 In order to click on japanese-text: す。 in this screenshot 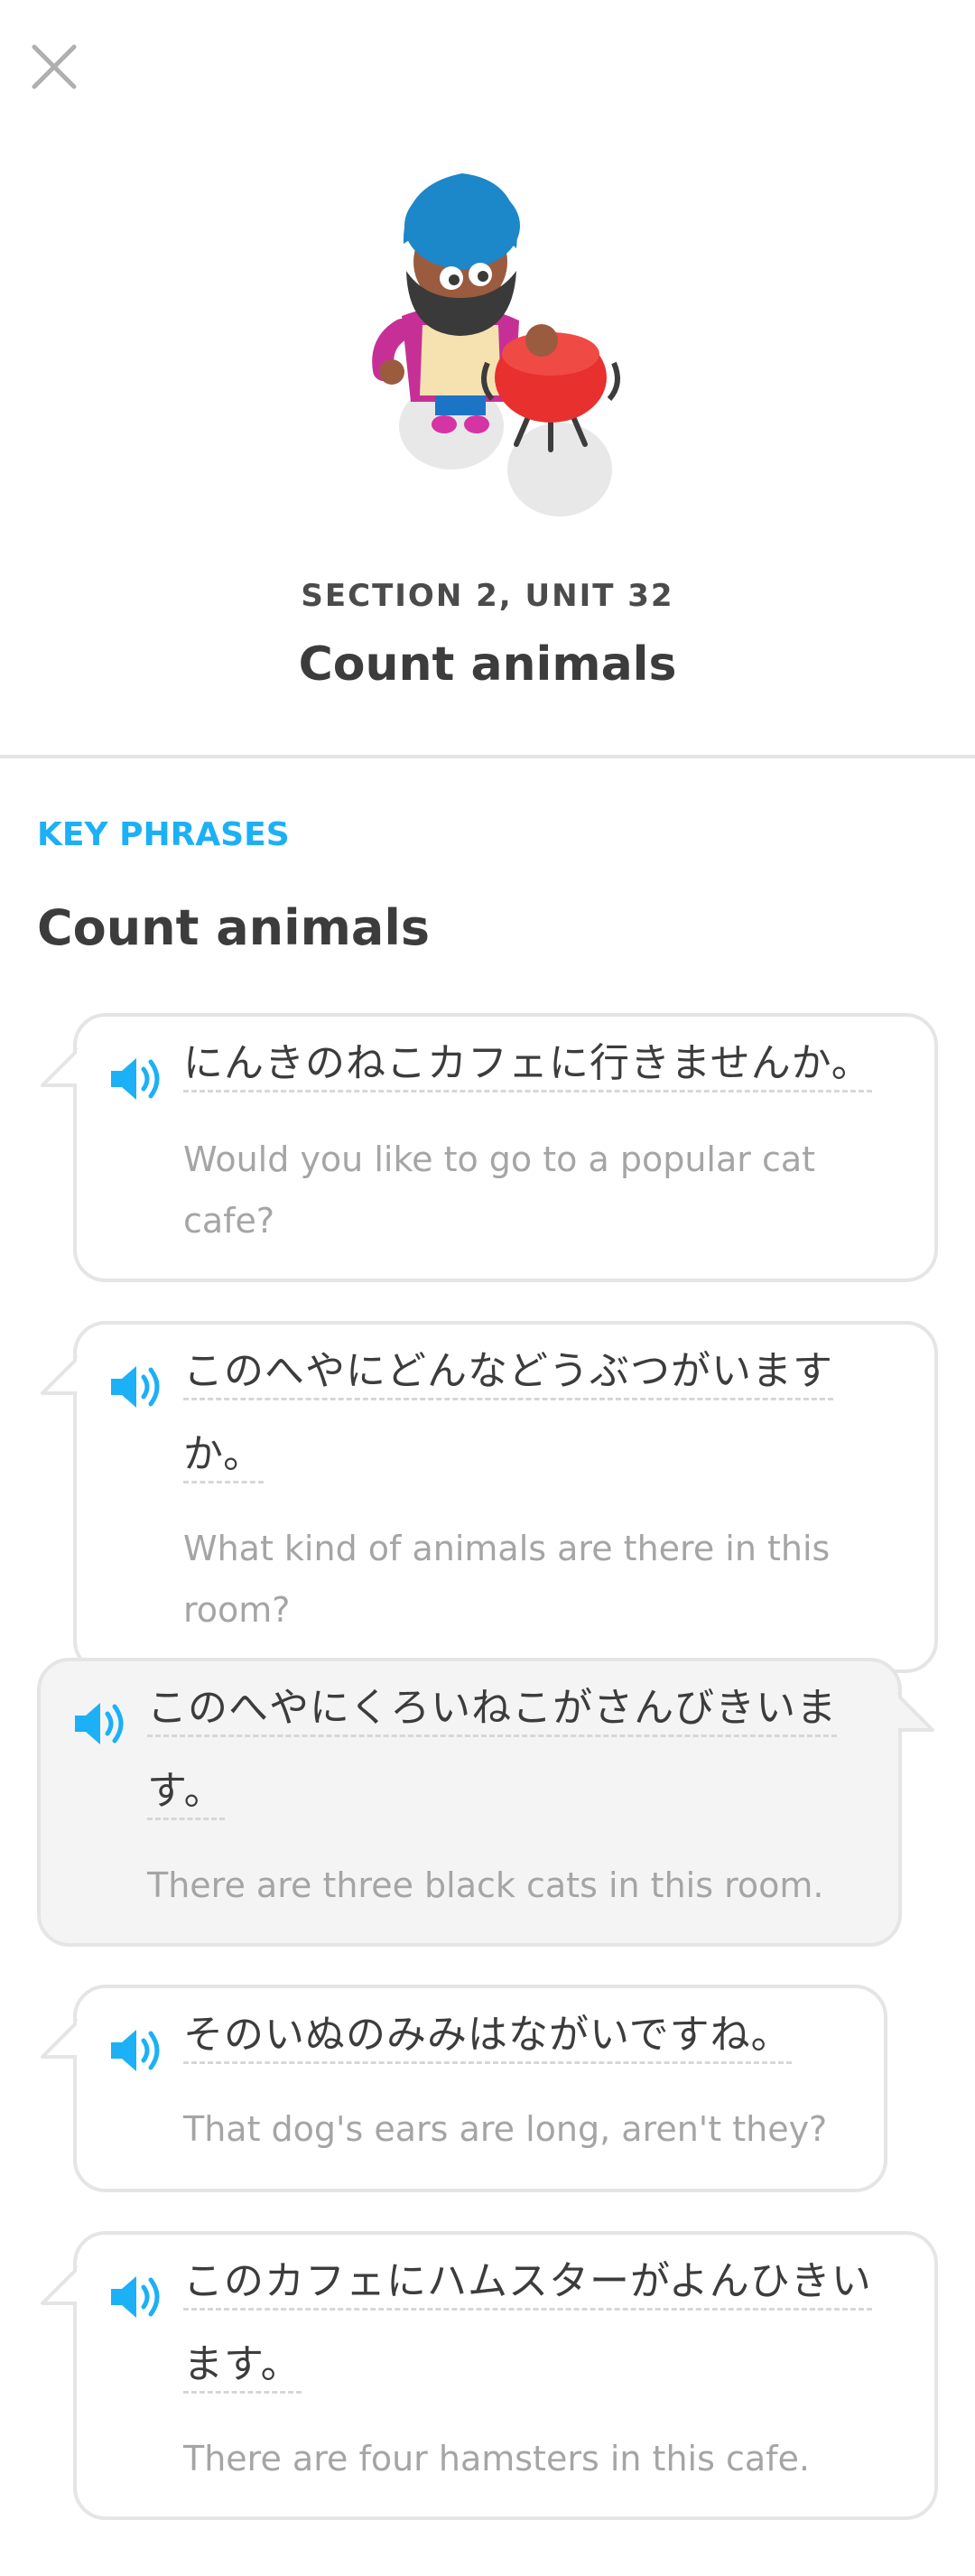, I will do `click(186, 1794)`.